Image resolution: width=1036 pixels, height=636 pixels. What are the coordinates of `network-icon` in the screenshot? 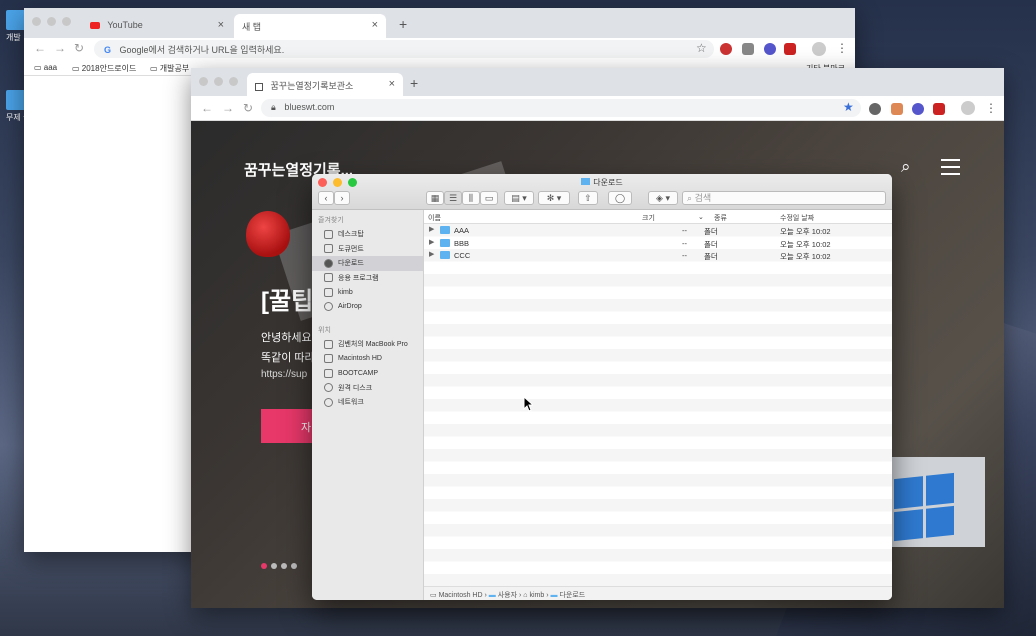 It's located at (328, 402).